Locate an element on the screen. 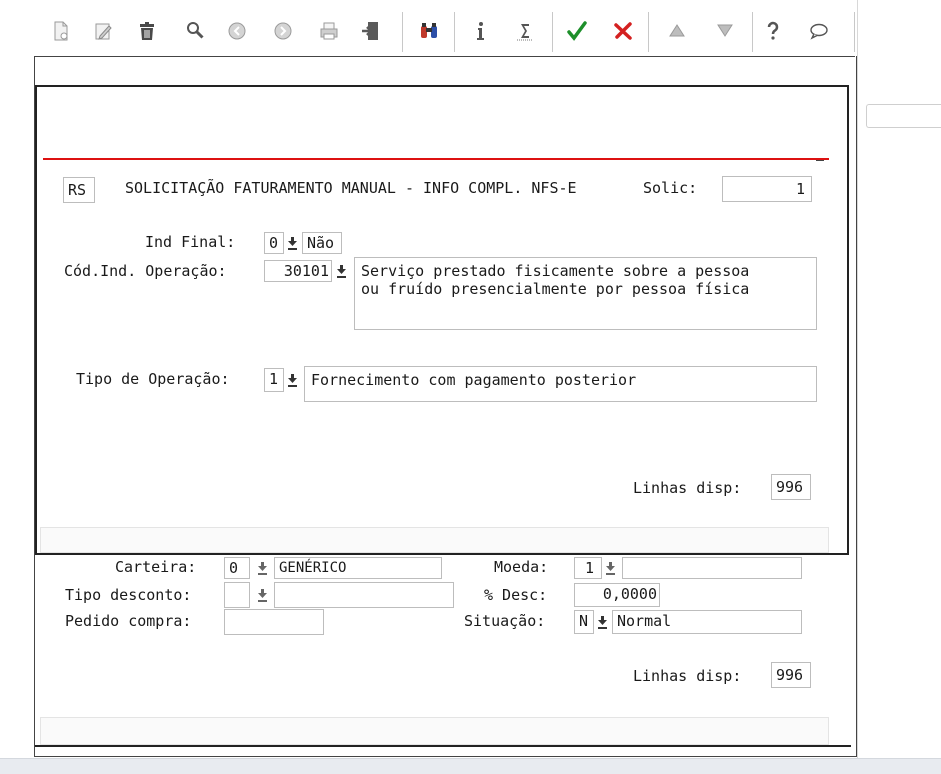 This screenshot has width=941, height=774. cod-ind-operacao-label: Cód.Ind. Operação: is located at coordinates (145, 271).